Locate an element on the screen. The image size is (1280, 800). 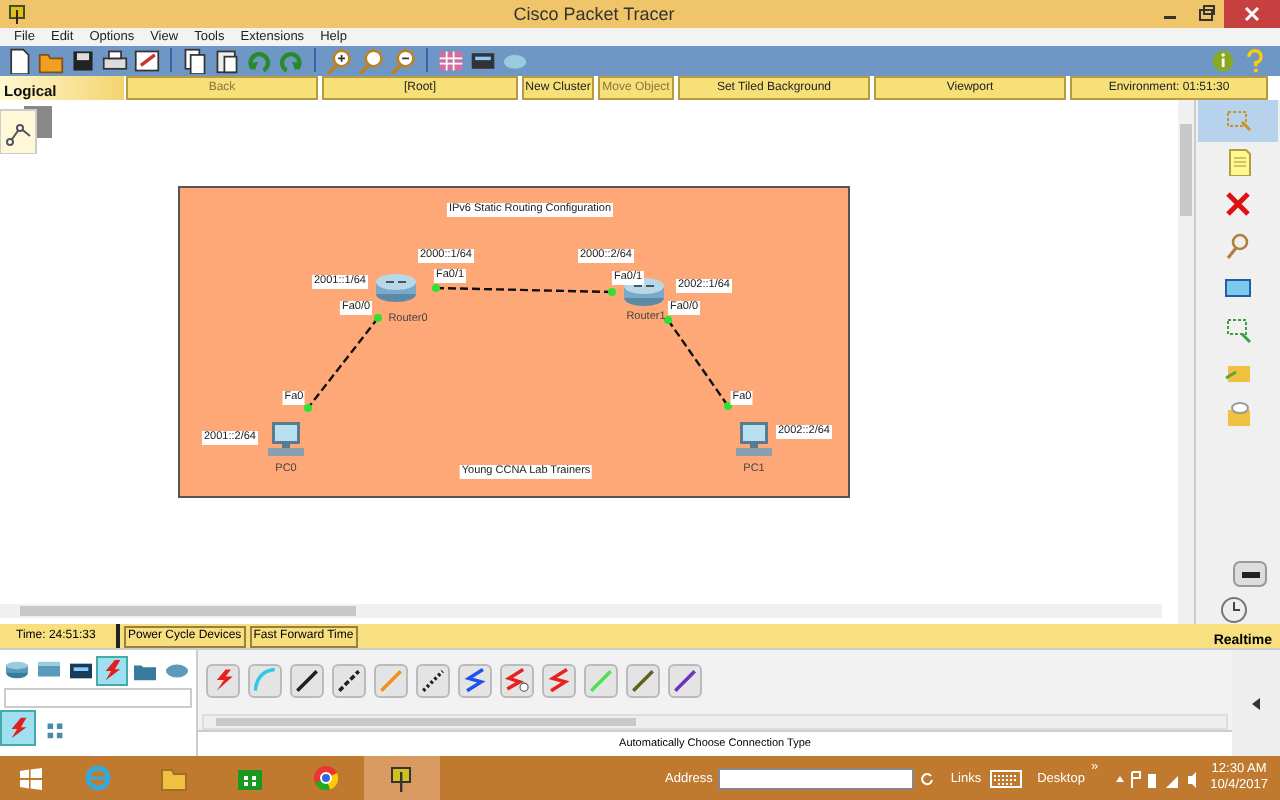
subcategory-button is located at coordinates (18, 728).